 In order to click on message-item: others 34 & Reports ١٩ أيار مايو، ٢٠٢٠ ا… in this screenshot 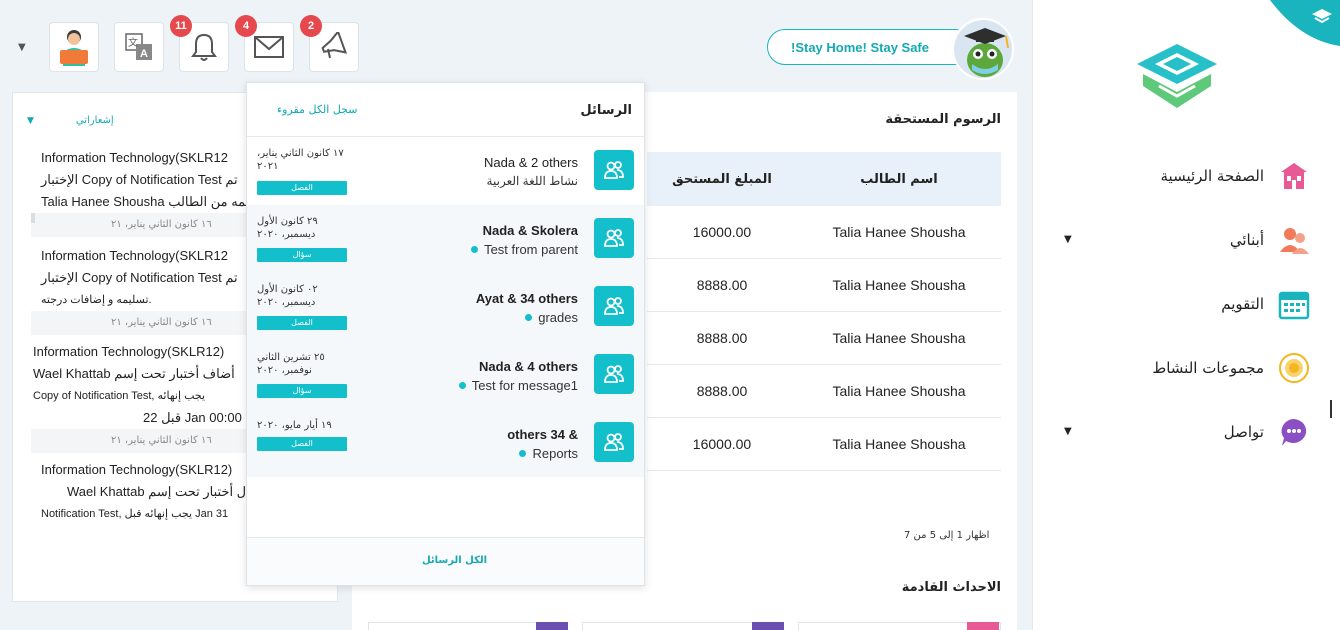, I will do `click(445, 443)`.